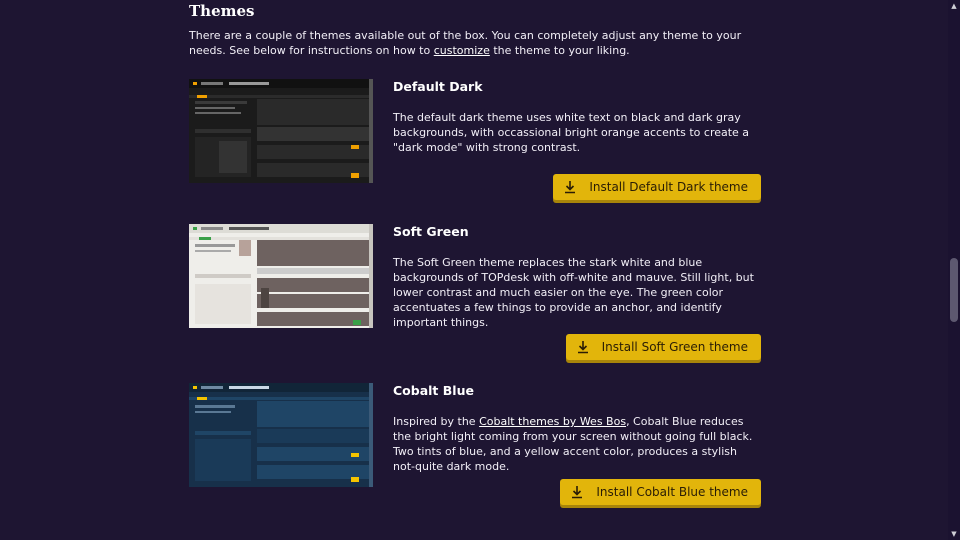 This screenshot has width=960, height=540. What do you see at coordinates (552, 421) in the screenshot?
I see `cobalt-themes-link: Cobalt themes by Wes Bos` at bounding box center [552, 421].